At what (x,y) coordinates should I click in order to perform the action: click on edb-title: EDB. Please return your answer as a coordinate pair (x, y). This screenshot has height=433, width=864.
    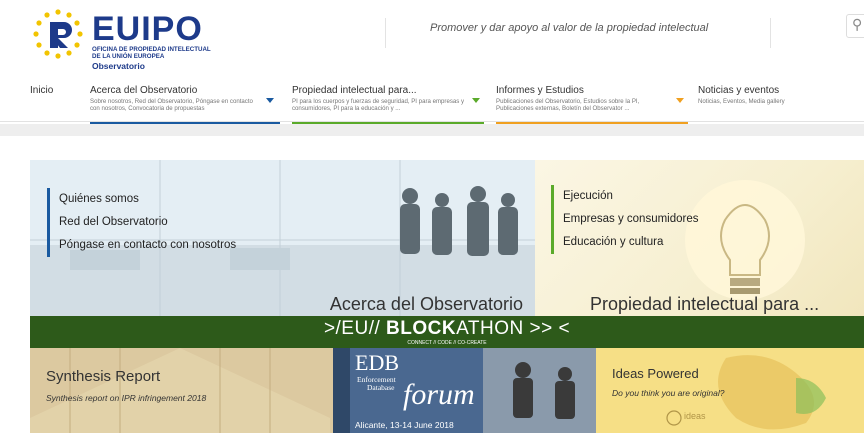
    Looking at the image, I should click on (377, 362).